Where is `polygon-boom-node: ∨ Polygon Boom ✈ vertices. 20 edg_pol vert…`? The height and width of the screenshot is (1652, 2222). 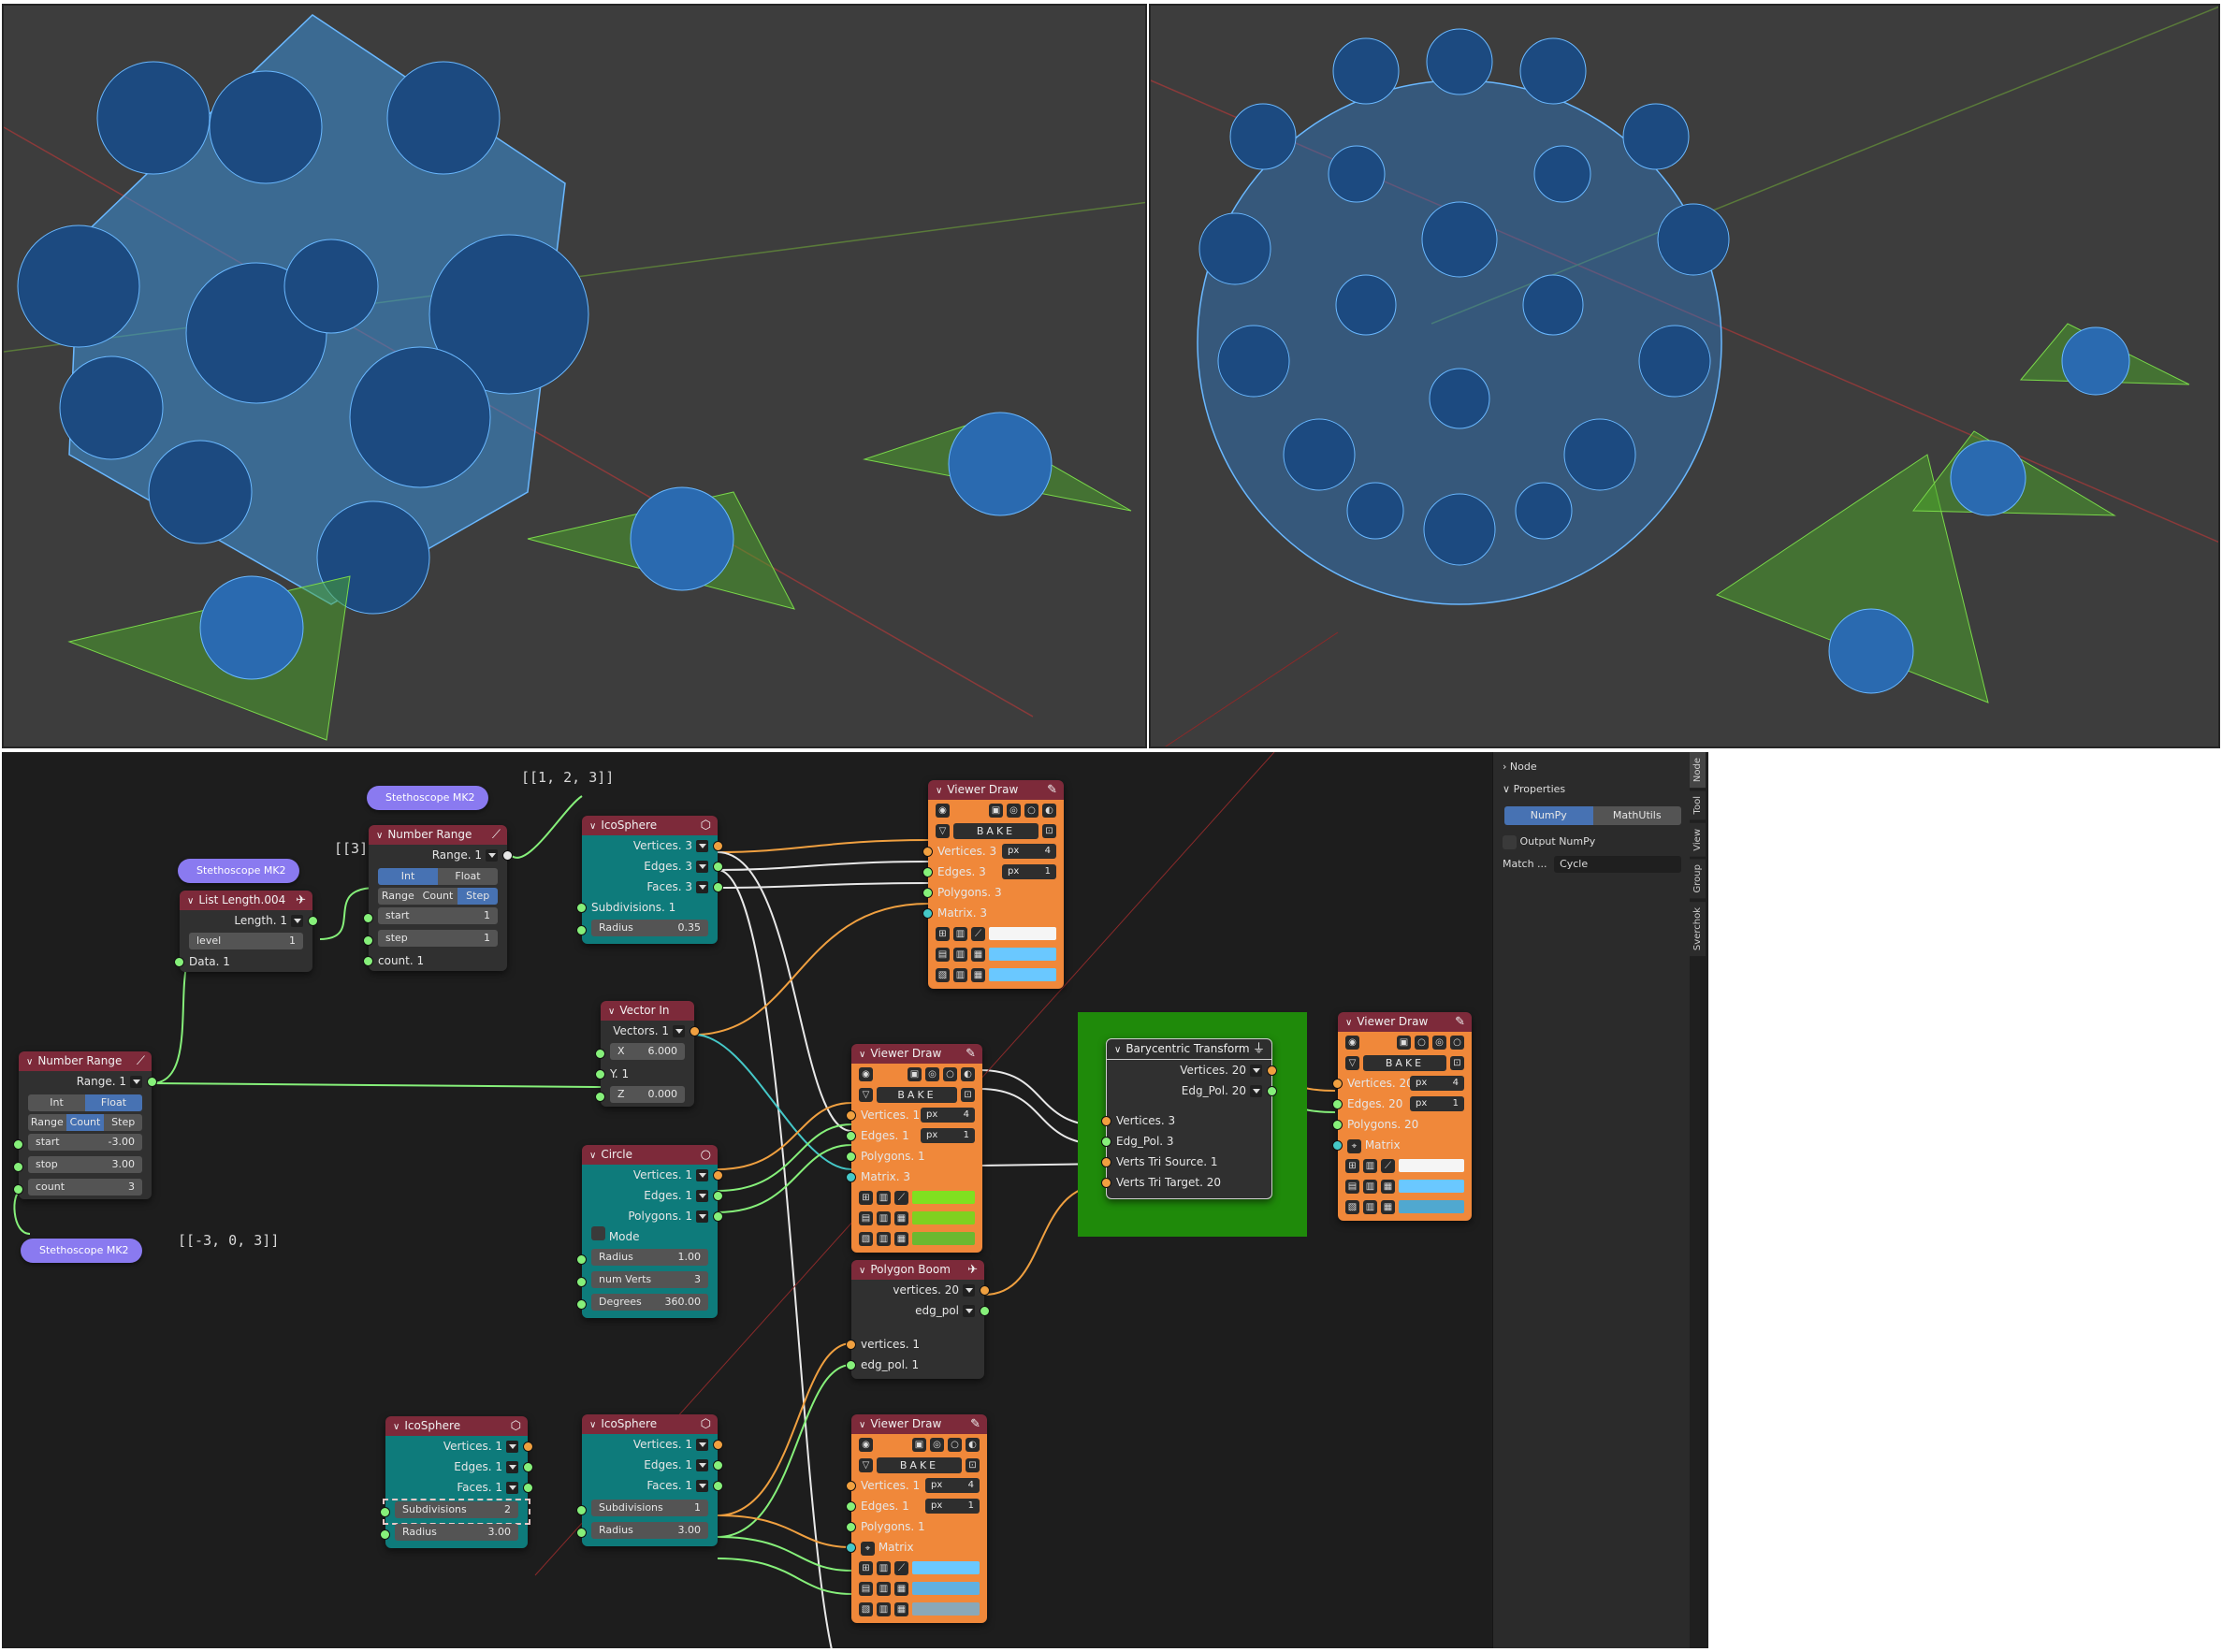
polygon-boom-node: ∨ Polygon Boom ✈ vertices. 20 edg_pol vert… is located at coordinates (918, 1319).